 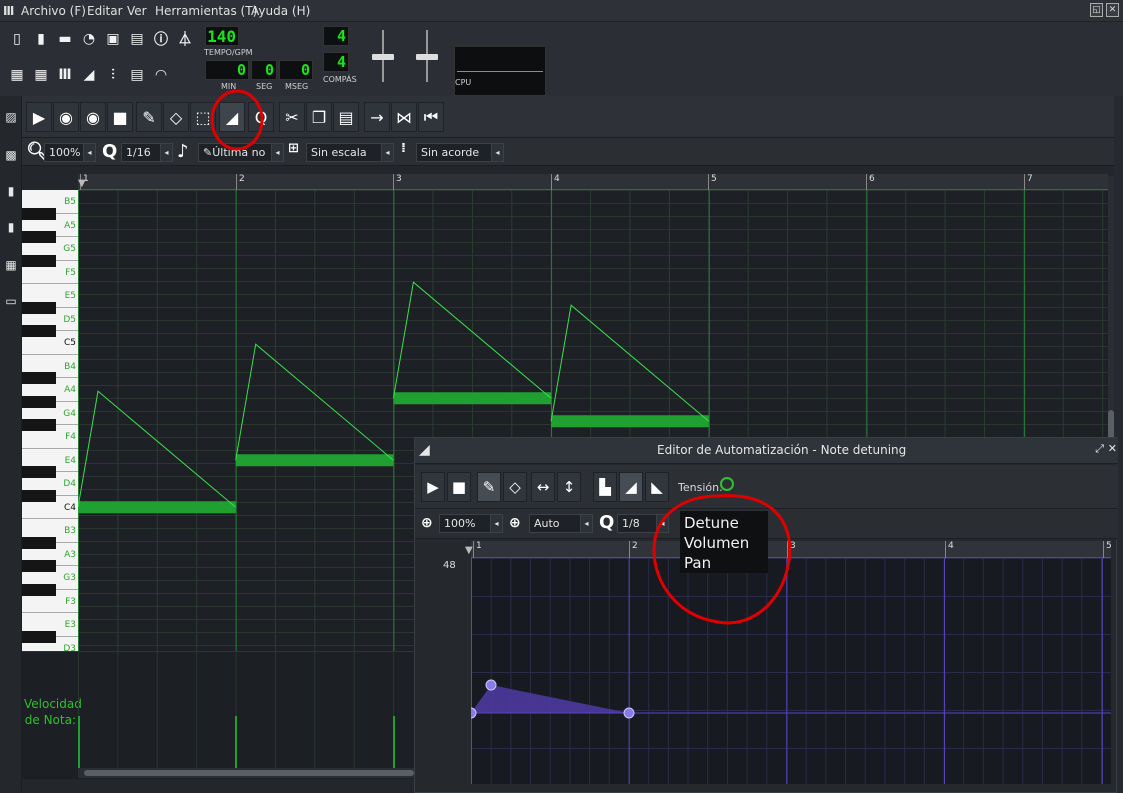 What do you see at coordinates (404, 117) in the screenshot?
I see `step-back-button: ⋈` at bounding box center [404, 117].